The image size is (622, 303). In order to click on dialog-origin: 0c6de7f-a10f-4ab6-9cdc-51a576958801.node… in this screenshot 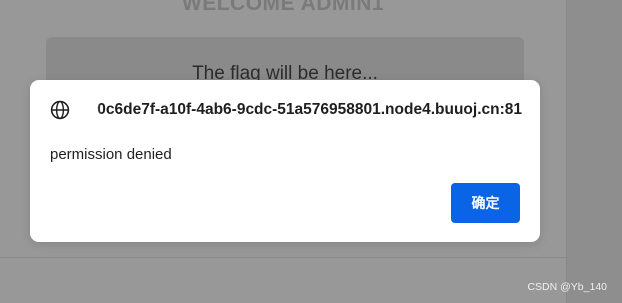, I will do `click(299, 111)`.